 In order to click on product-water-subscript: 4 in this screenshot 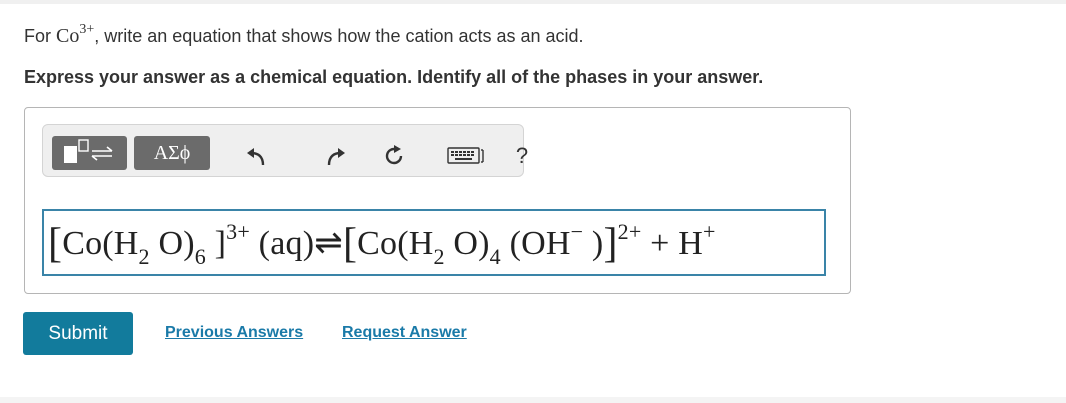, I will do `click(495, 256)`.